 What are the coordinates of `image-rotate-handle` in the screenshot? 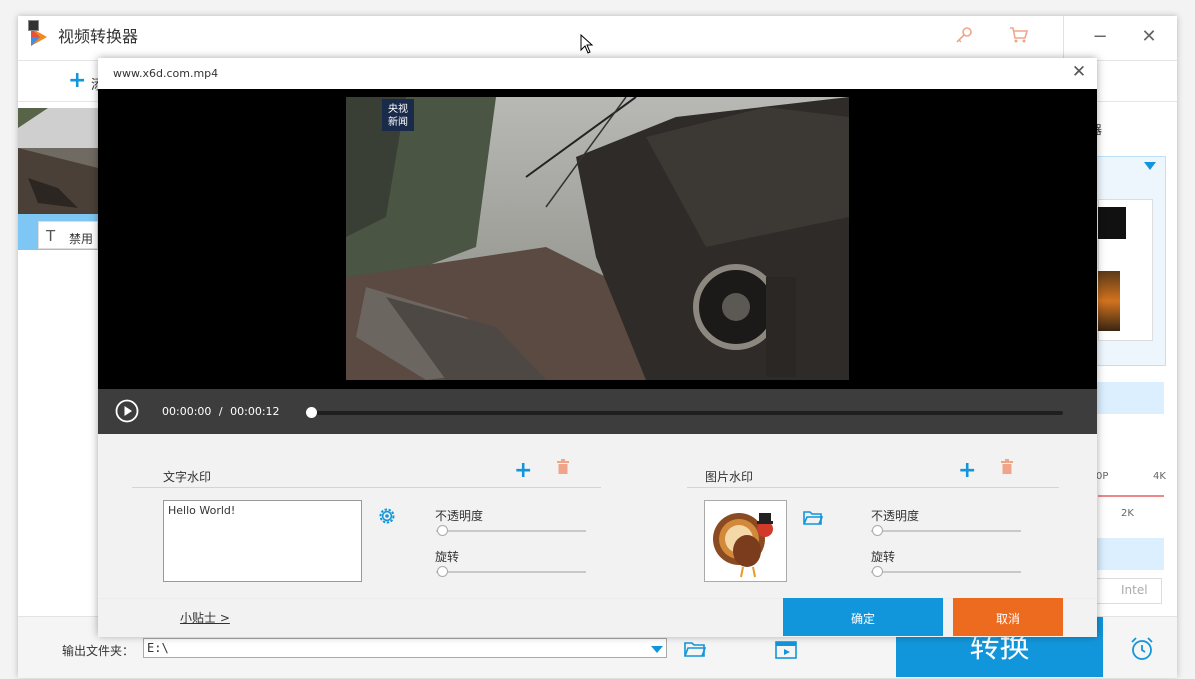 It's located at (877, 571).